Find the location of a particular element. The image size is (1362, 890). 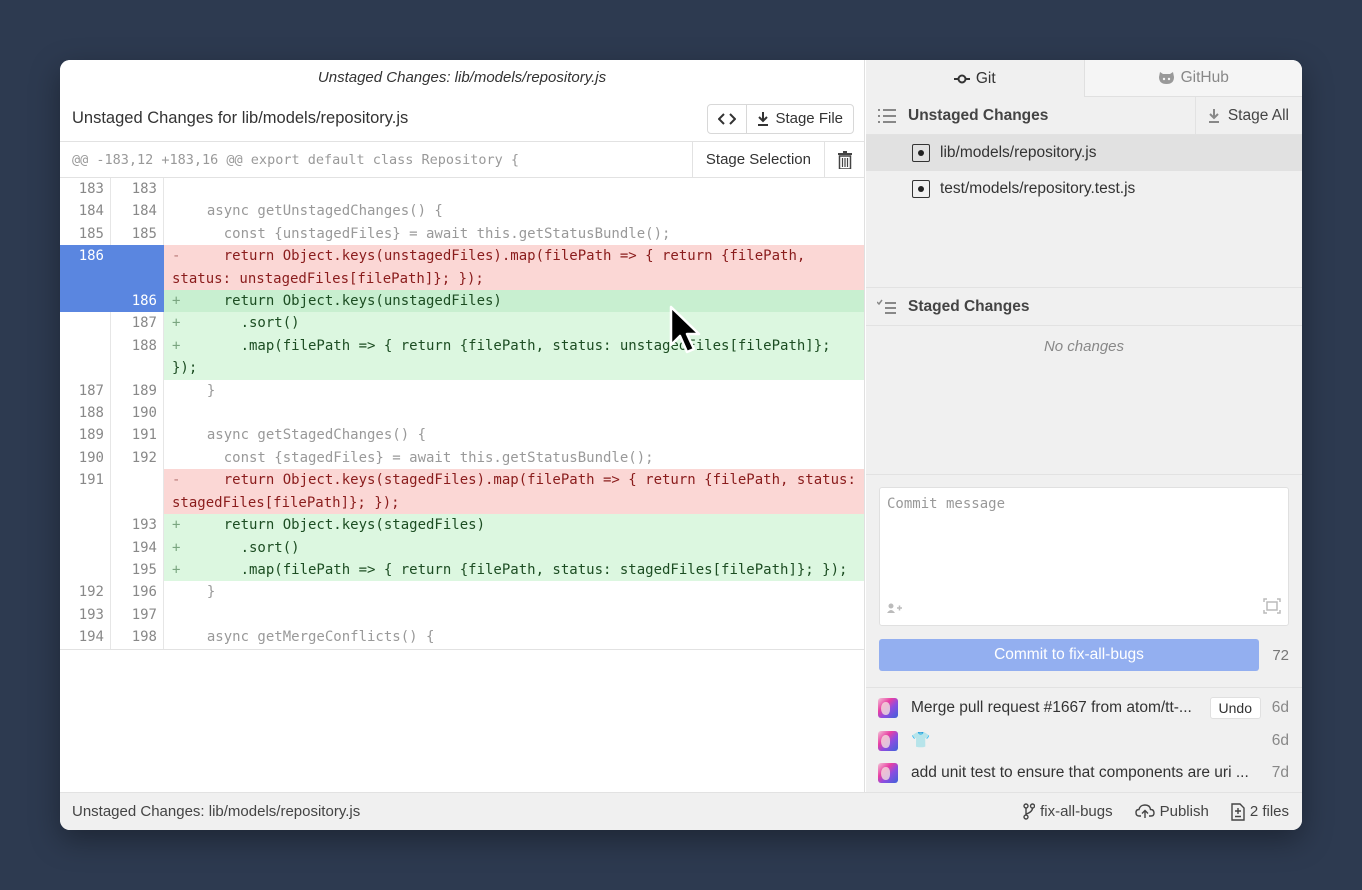

new-line-number: 194 is located at coordinates (137, 547).